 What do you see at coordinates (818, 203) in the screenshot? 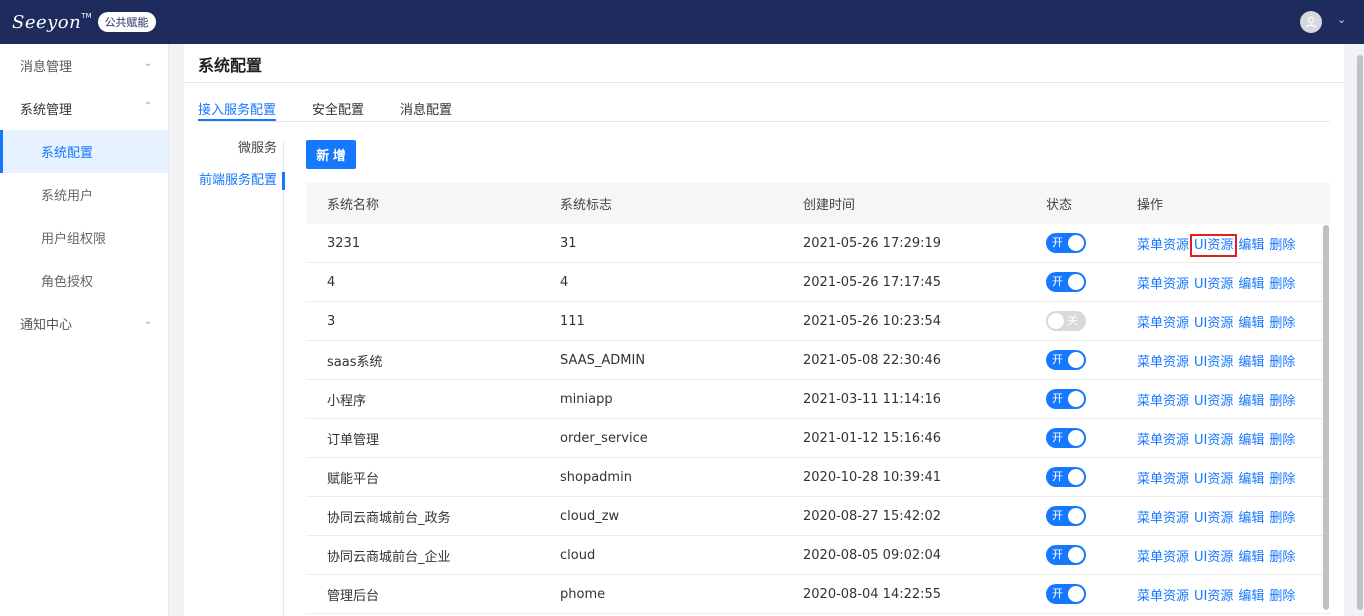
I see `table-header: 系统名称 系统标志 创建时间 状态 操作` at bounding box center [818, 203].